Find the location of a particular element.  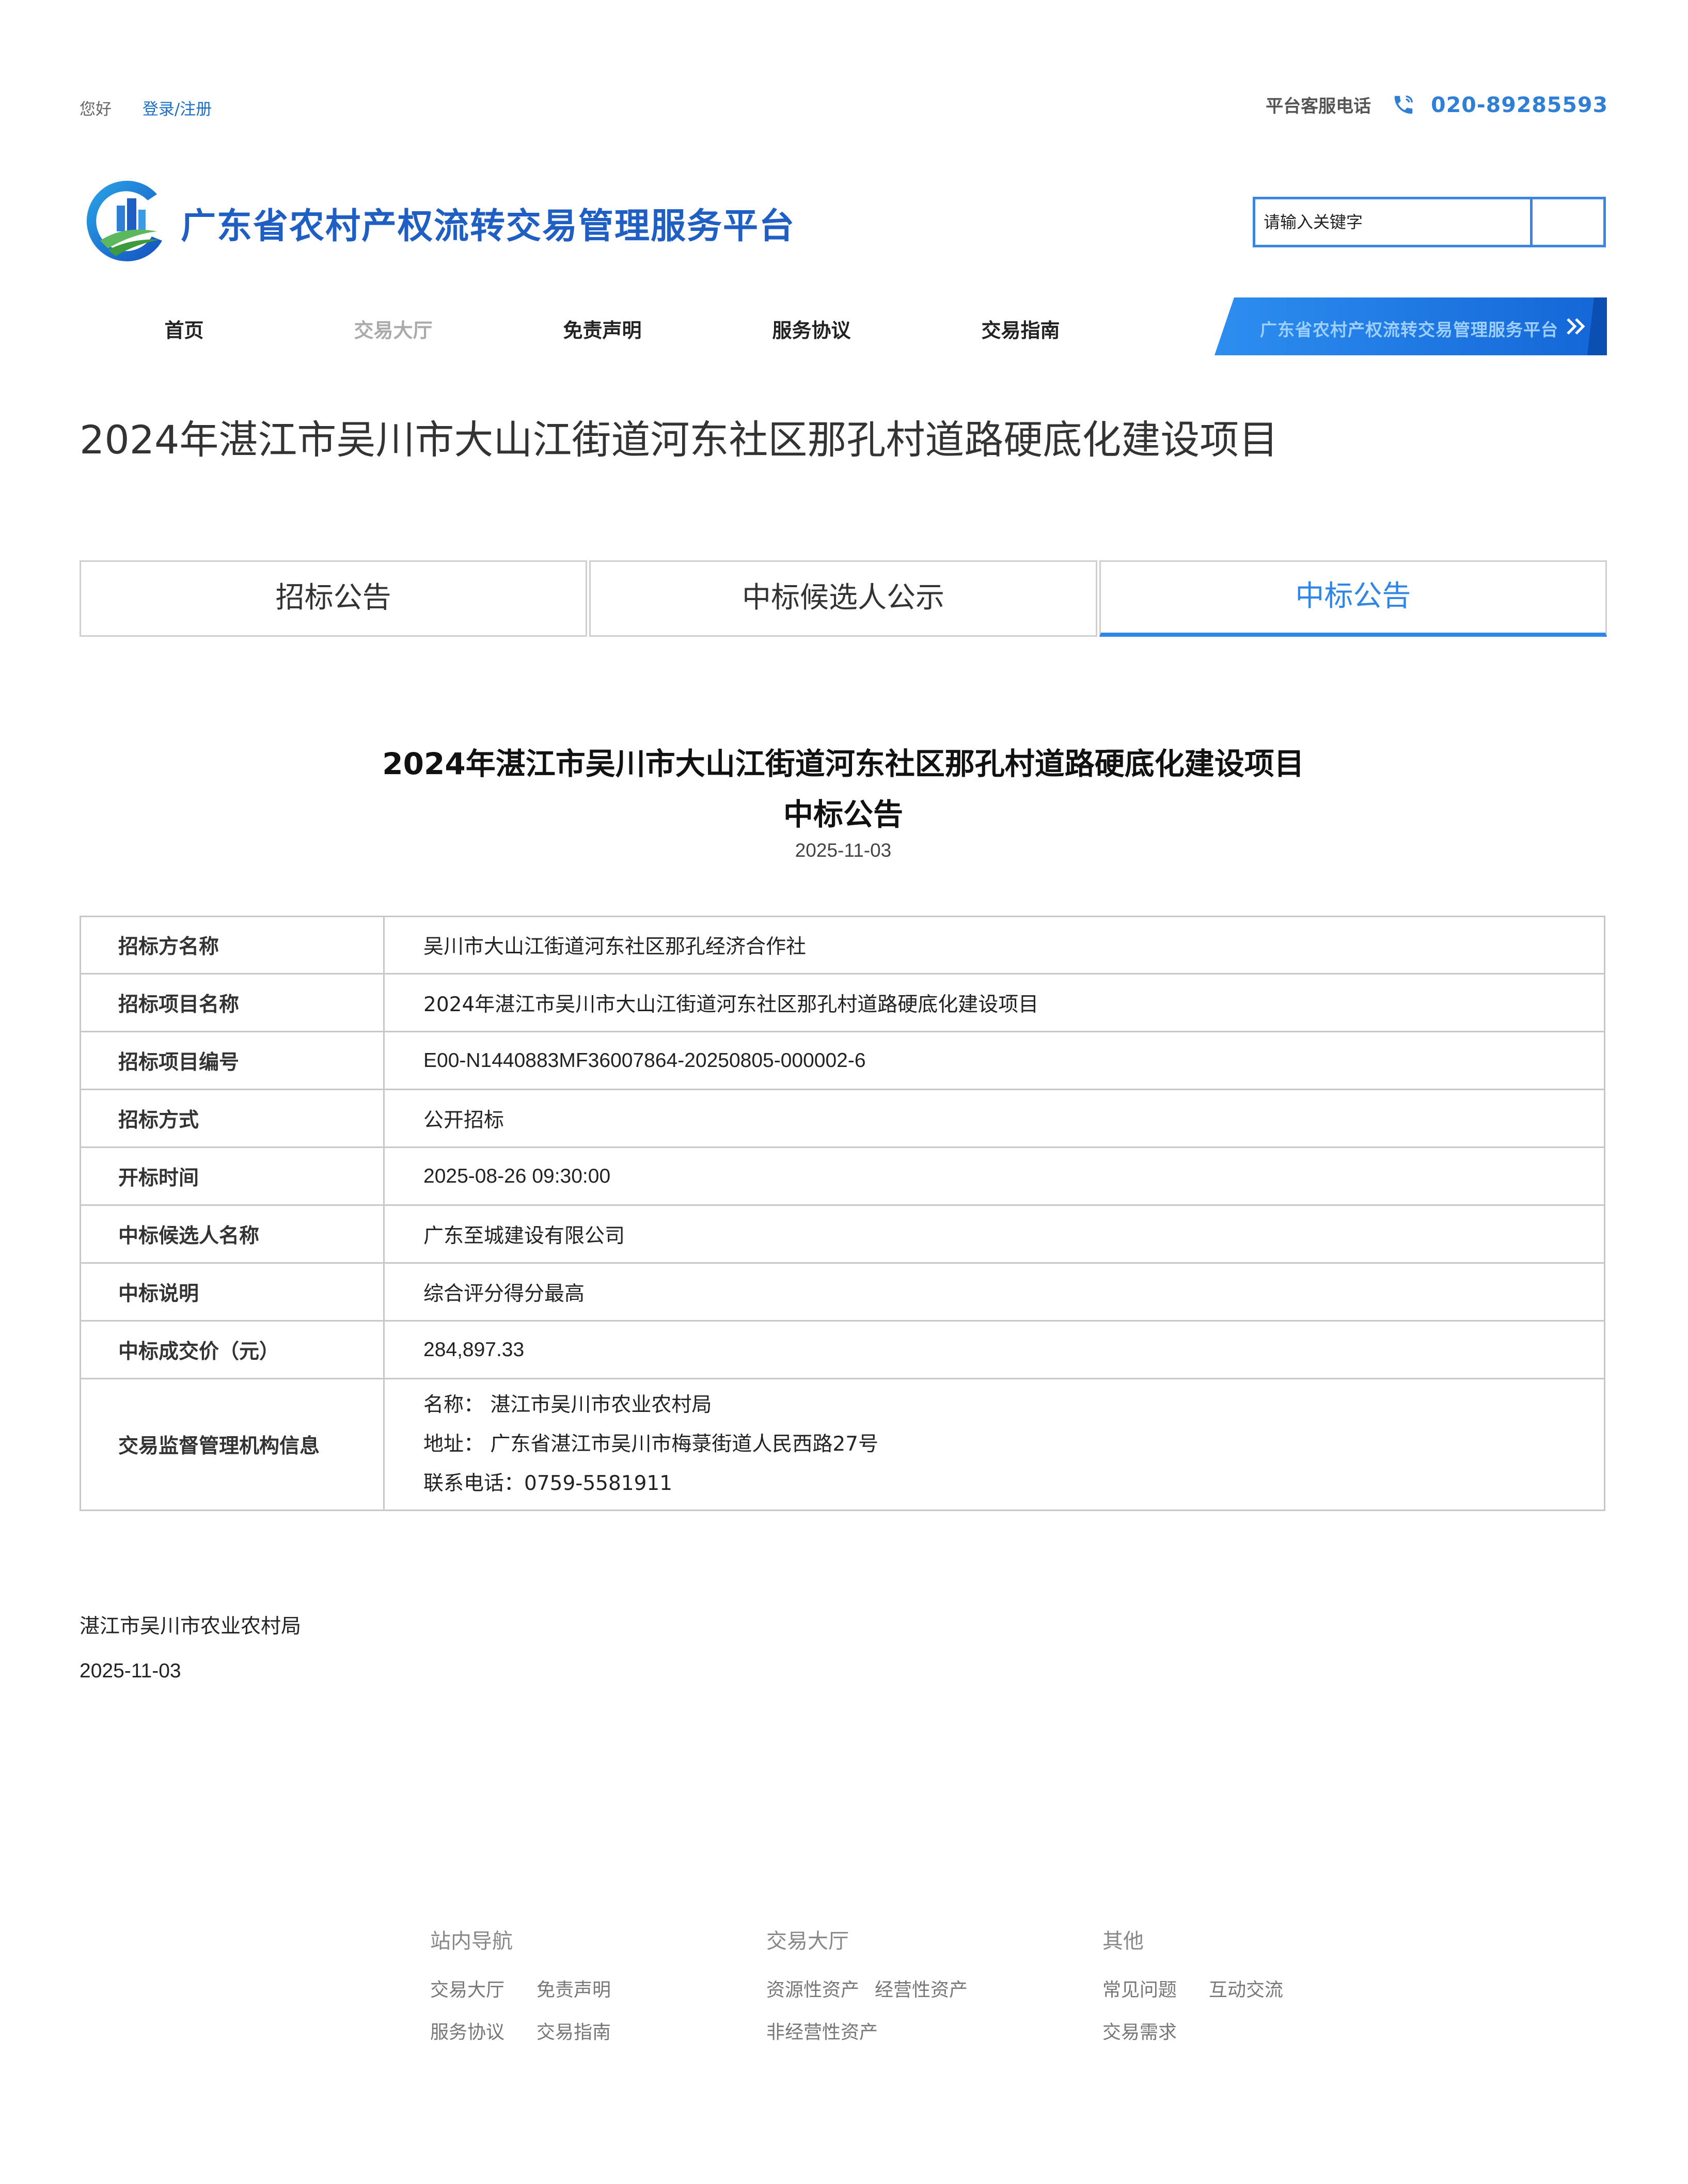

row-key: 中标说明 is located at coordinates (233, 1292).